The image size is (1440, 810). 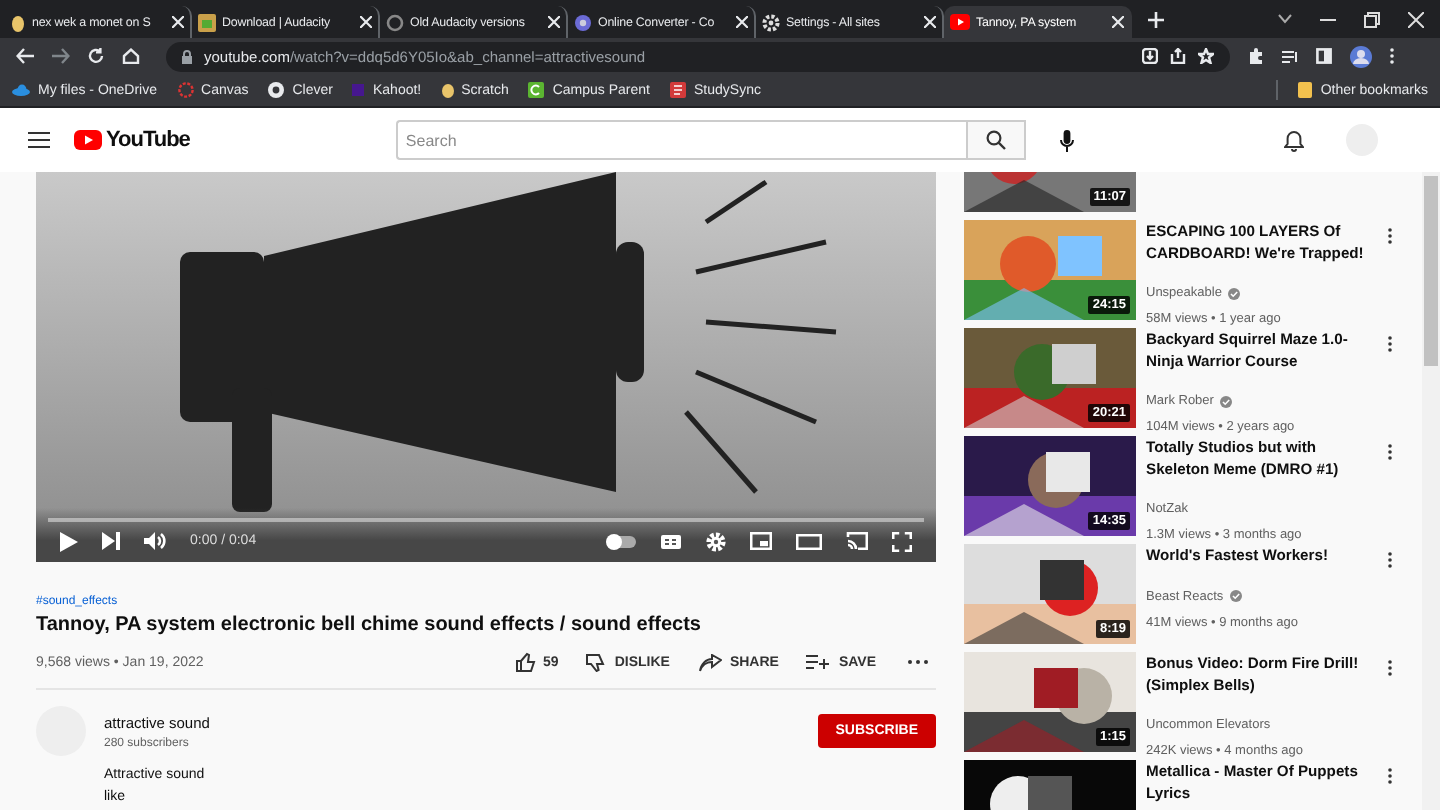 I want to click on side-panel-icon, so click(x=1324, y=56).